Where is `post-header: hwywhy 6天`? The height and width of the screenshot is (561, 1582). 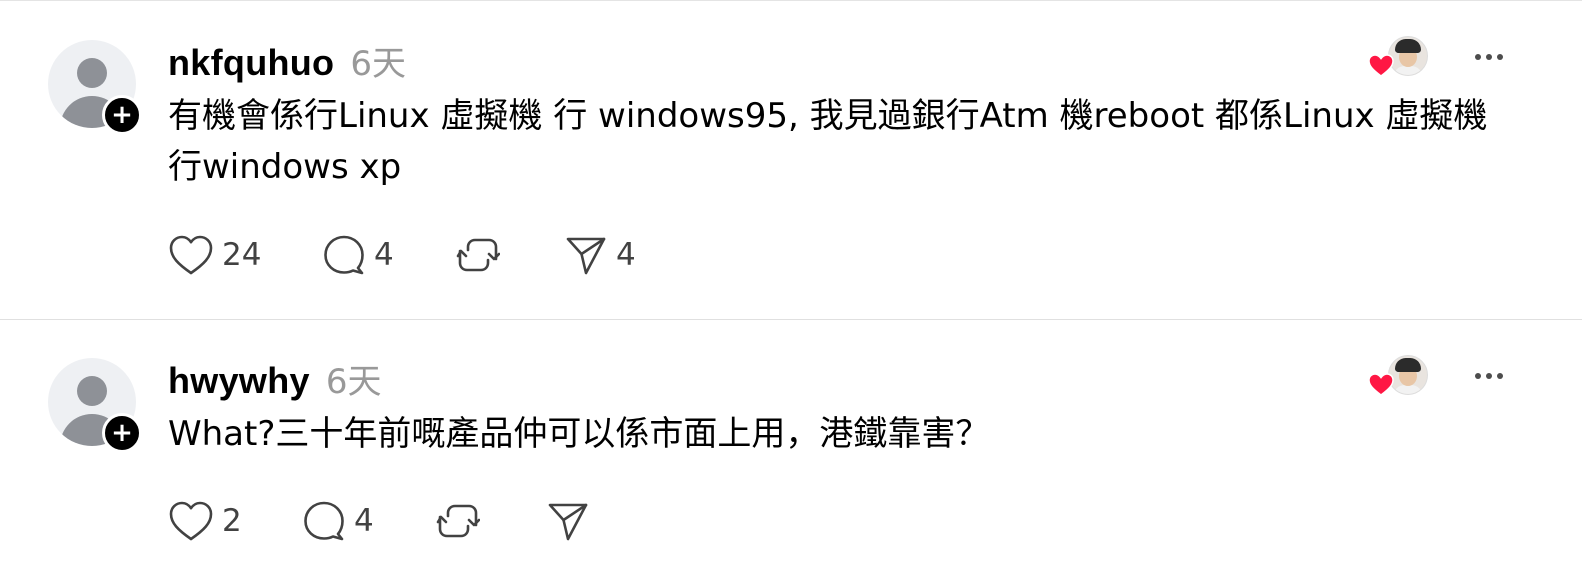 post-header: hwywhy 6天 is located at coordinates (274, 378).